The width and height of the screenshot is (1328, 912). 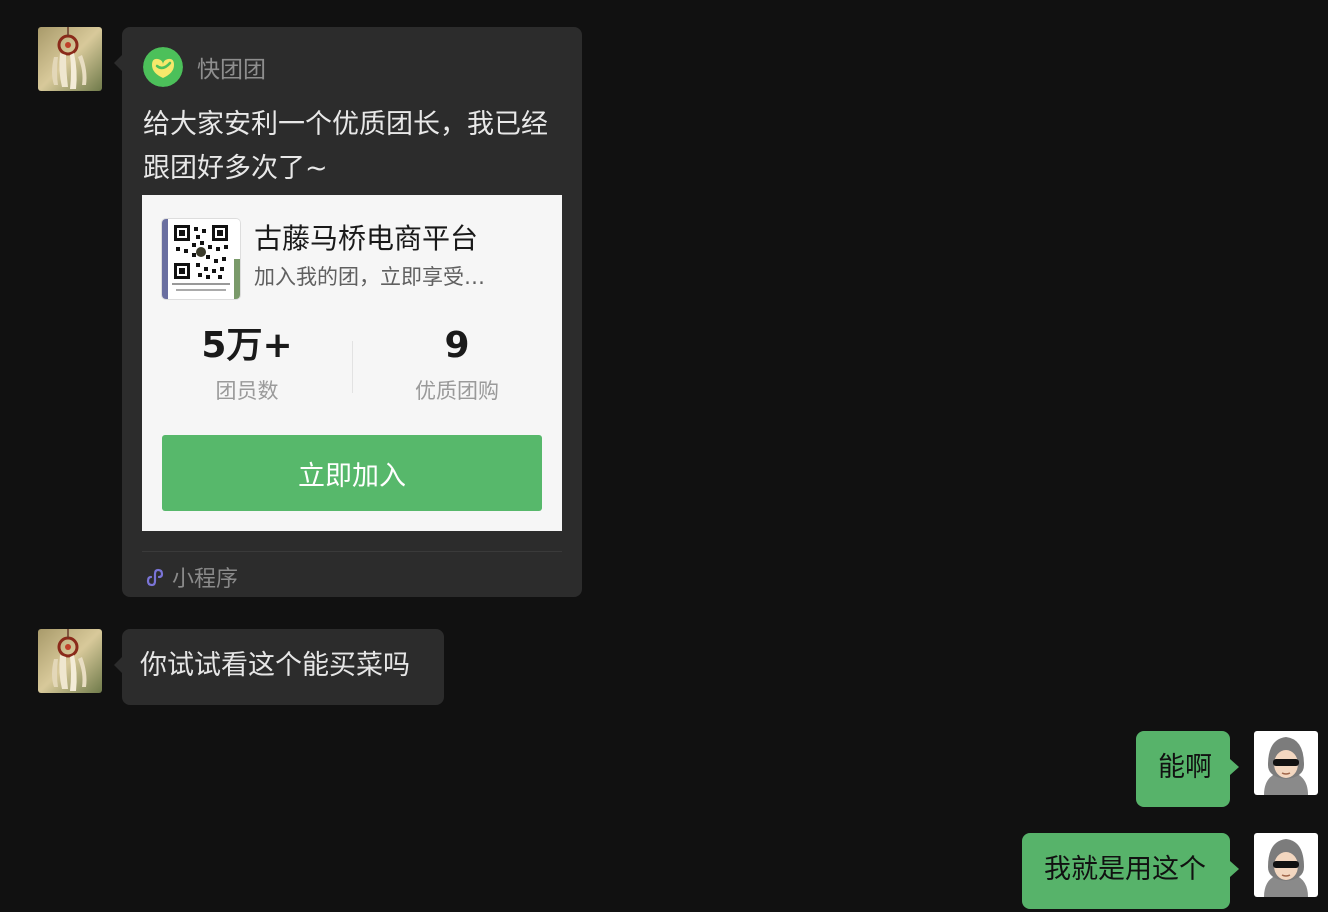 What do you see at coordinates (345, 146) in the screenshot?
I see `mini-program-description: 给大家安利一个优质团长，我已经跟团好多次了~` at bounding box center [345, 146].